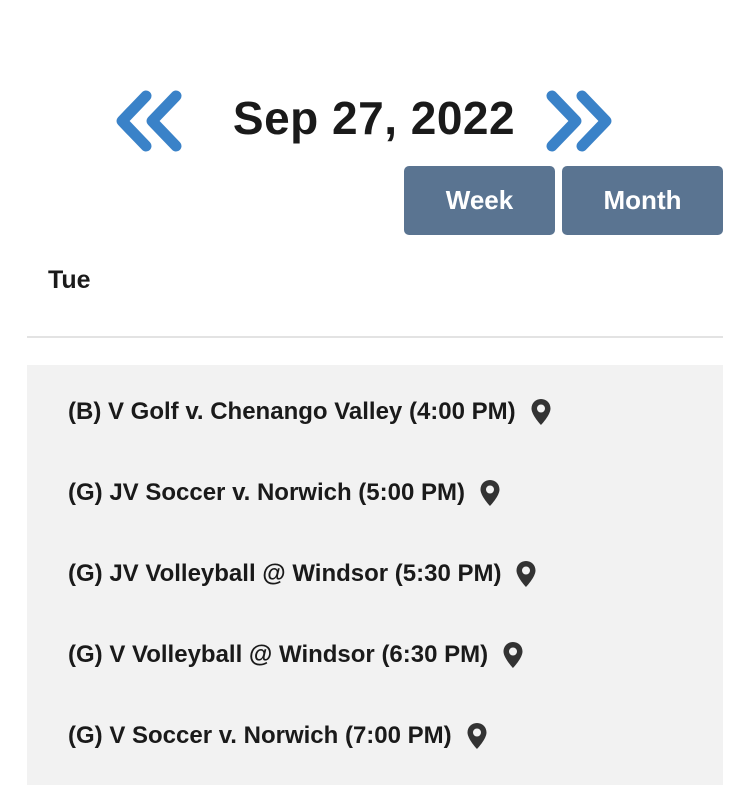 The width and height of the screenshot is (750, 794). I want to click on view-toggle: Week Month, so click(564, 200).